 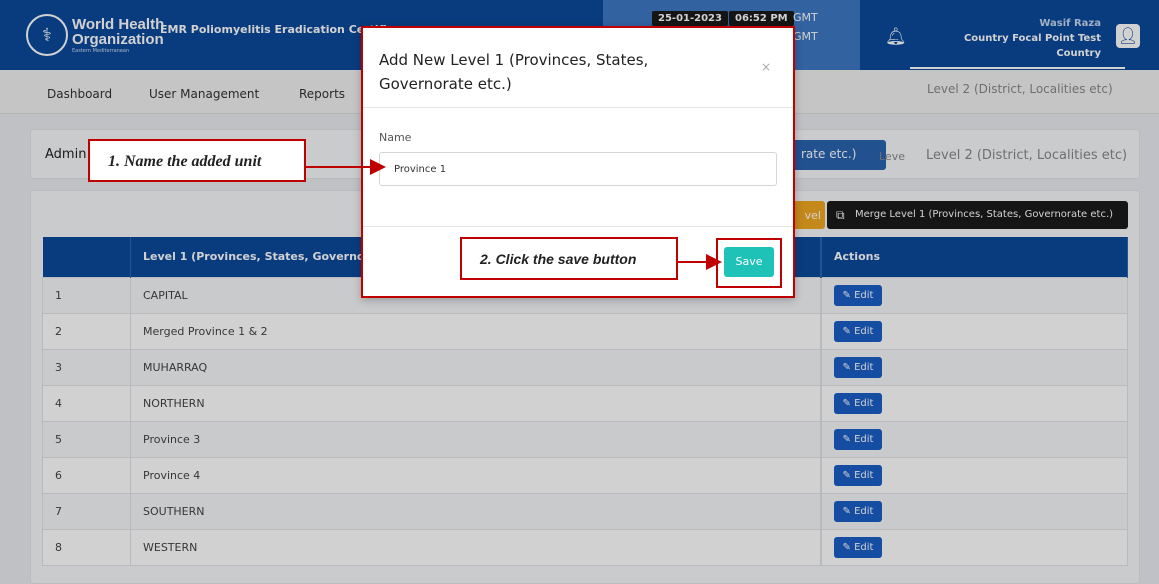 What do you see at coordinates (395, 137) in the screenshot?
I see `name-field-label: Name` at bounding box center [395, 137].